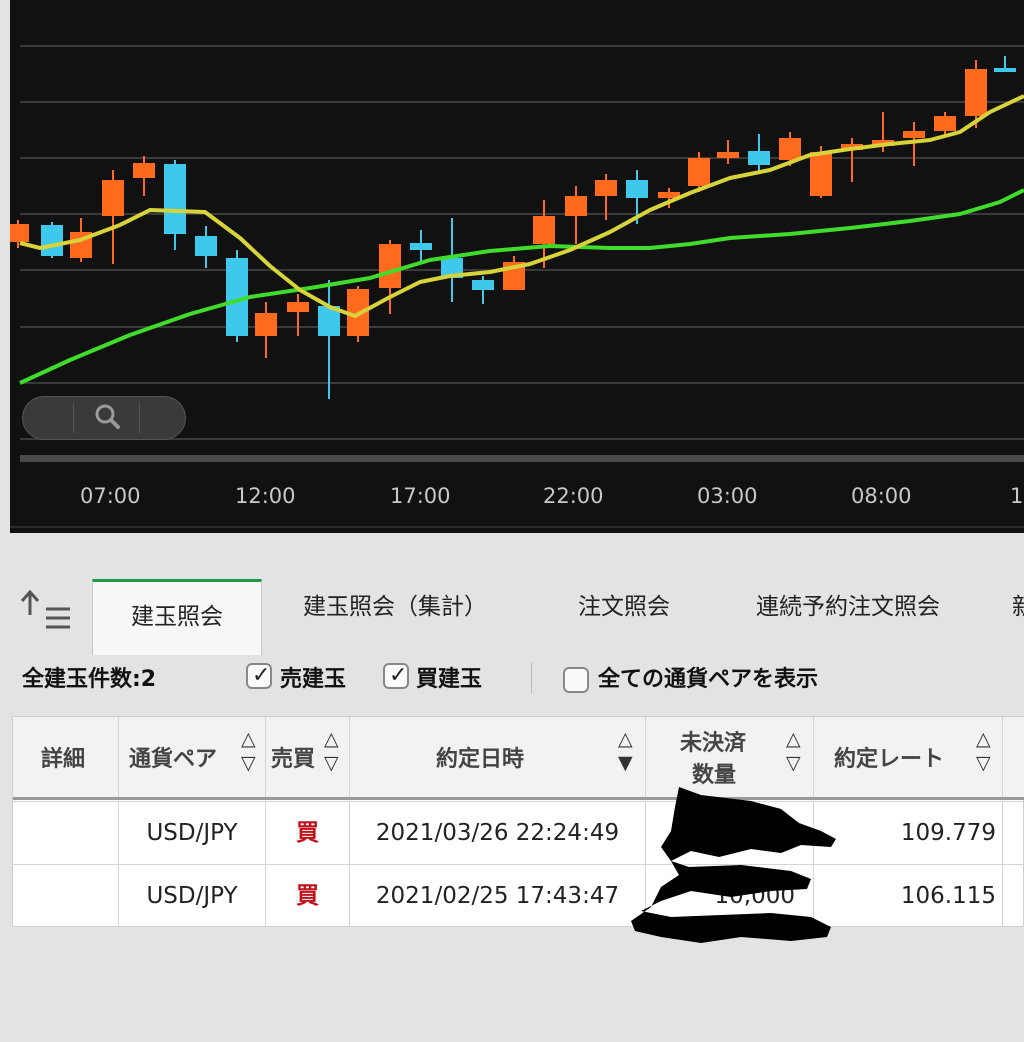 This screenshot has height=1042, width=1024. Describe the element at coordinates (573, 496) in the screenshot. I see `x-tick-label: 22:00` at that location.